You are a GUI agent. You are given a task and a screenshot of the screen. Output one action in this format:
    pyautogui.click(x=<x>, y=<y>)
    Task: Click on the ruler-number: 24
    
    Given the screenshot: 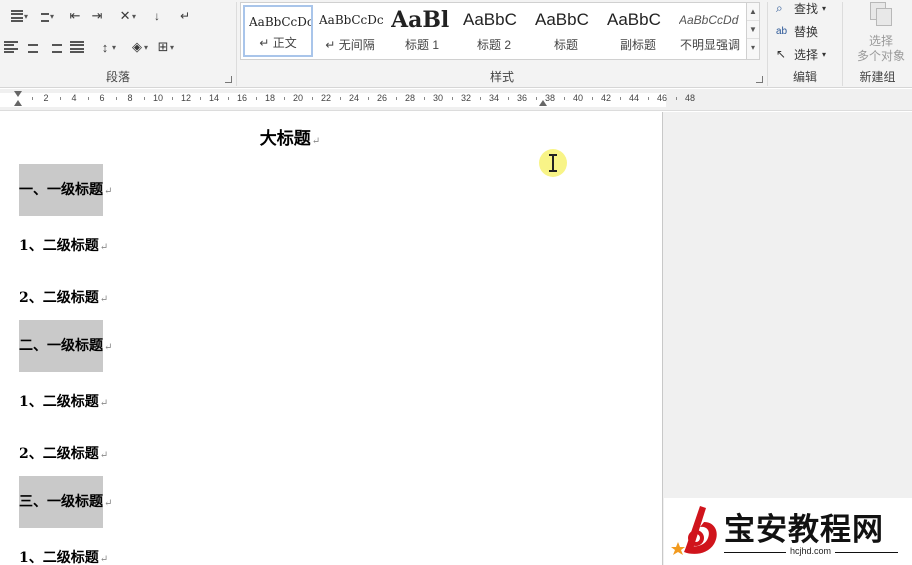 What is the action you would take?
    pyautogui.click(x=353, y=98)
    